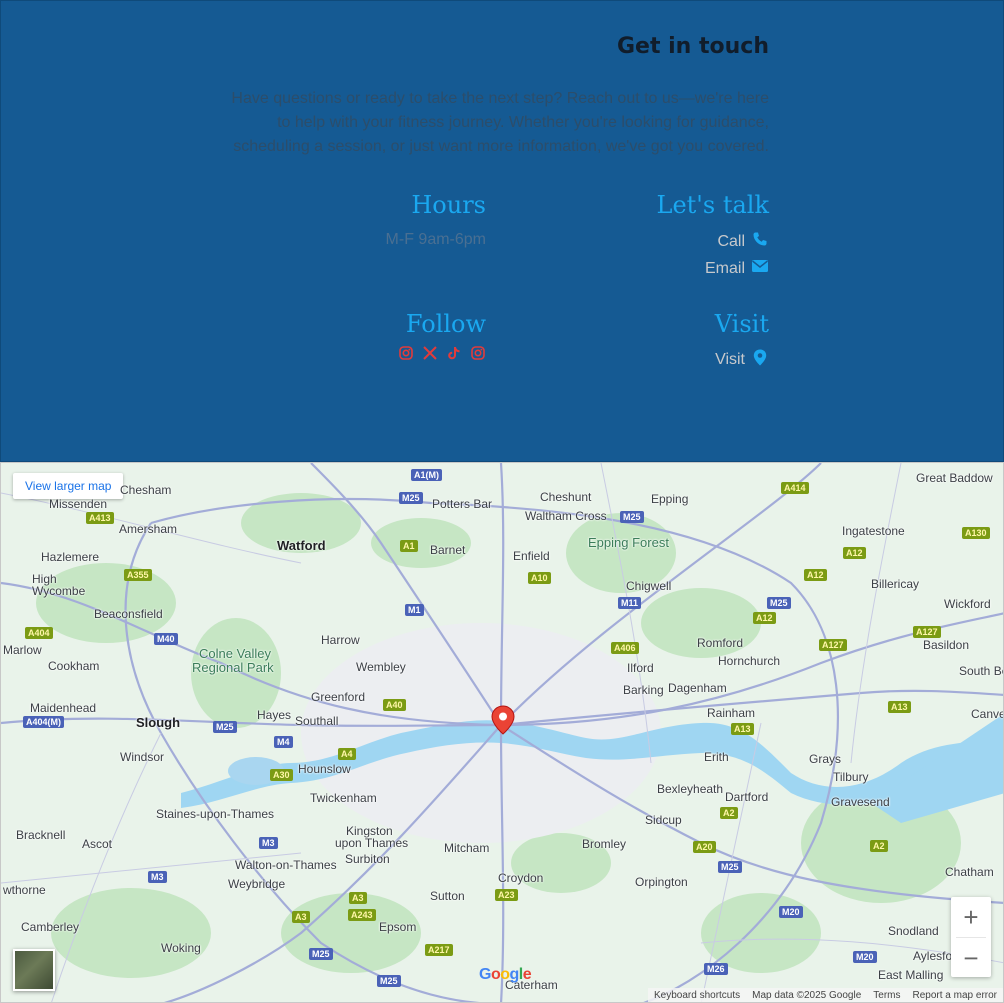 This screenshot has width=1004, height=1003. Describe the element at coordinates (825, 759) in the screenshot. I see `place-label: Grays` at that location.